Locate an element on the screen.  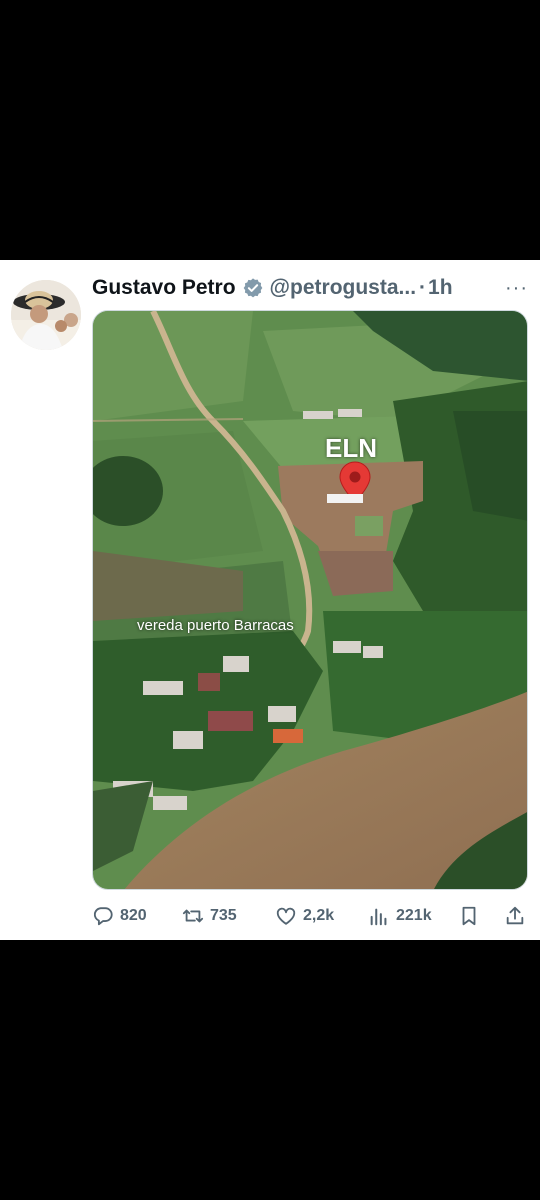
more-options-button: ··· is located at coordinates (516, 288).